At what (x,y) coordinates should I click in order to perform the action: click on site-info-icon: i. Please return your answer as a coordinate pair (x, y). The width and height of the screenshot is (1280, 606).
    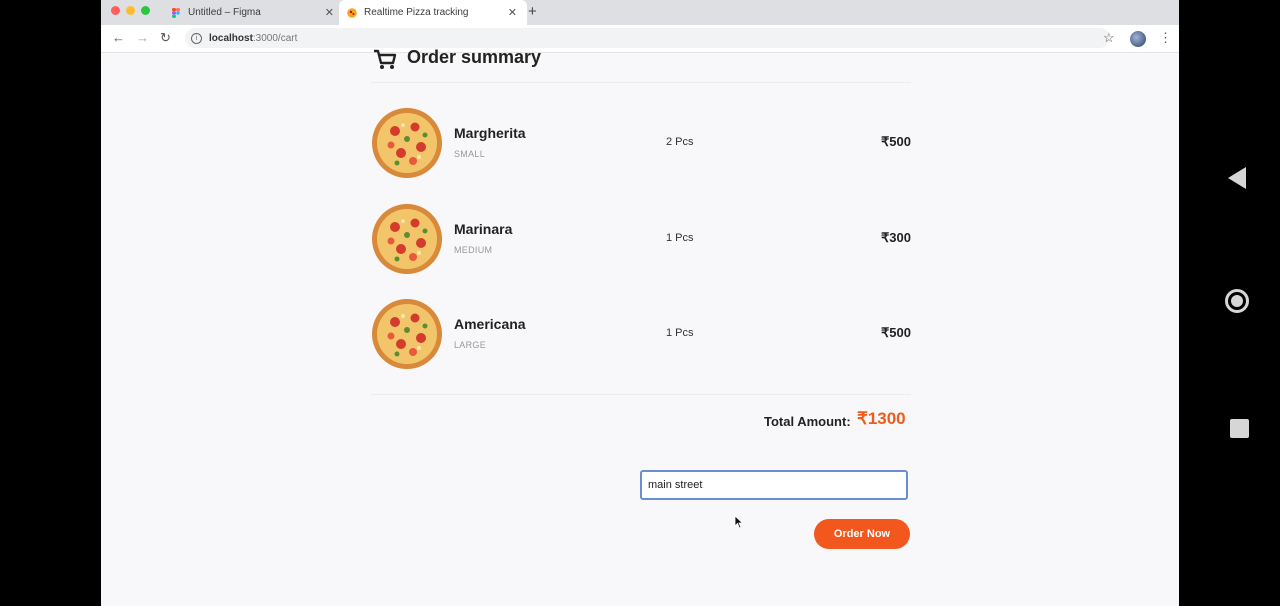
    Looking at the image, I should click on (196, 38).